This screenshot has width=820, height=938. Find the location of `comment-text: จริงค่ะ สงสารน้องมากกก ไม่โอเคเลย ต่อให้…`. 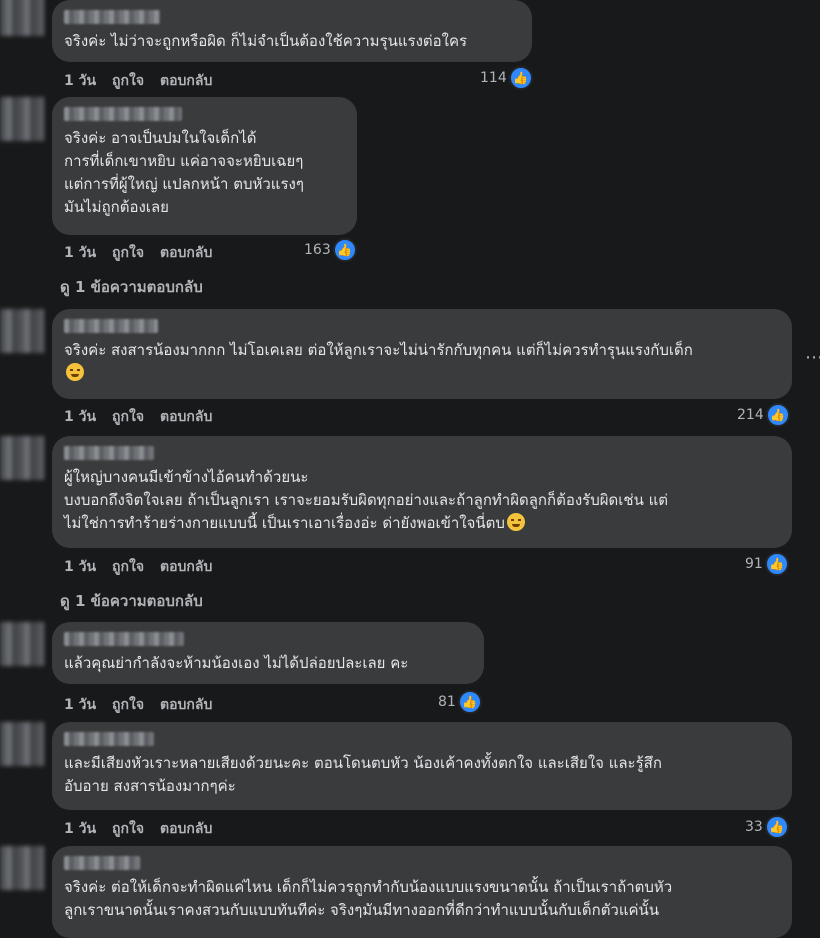

comment-text: จริงค่ะ สงสารน้องมากกก ไม่โอเคเลย ต่อให้… is located at coordinates (422, 362).